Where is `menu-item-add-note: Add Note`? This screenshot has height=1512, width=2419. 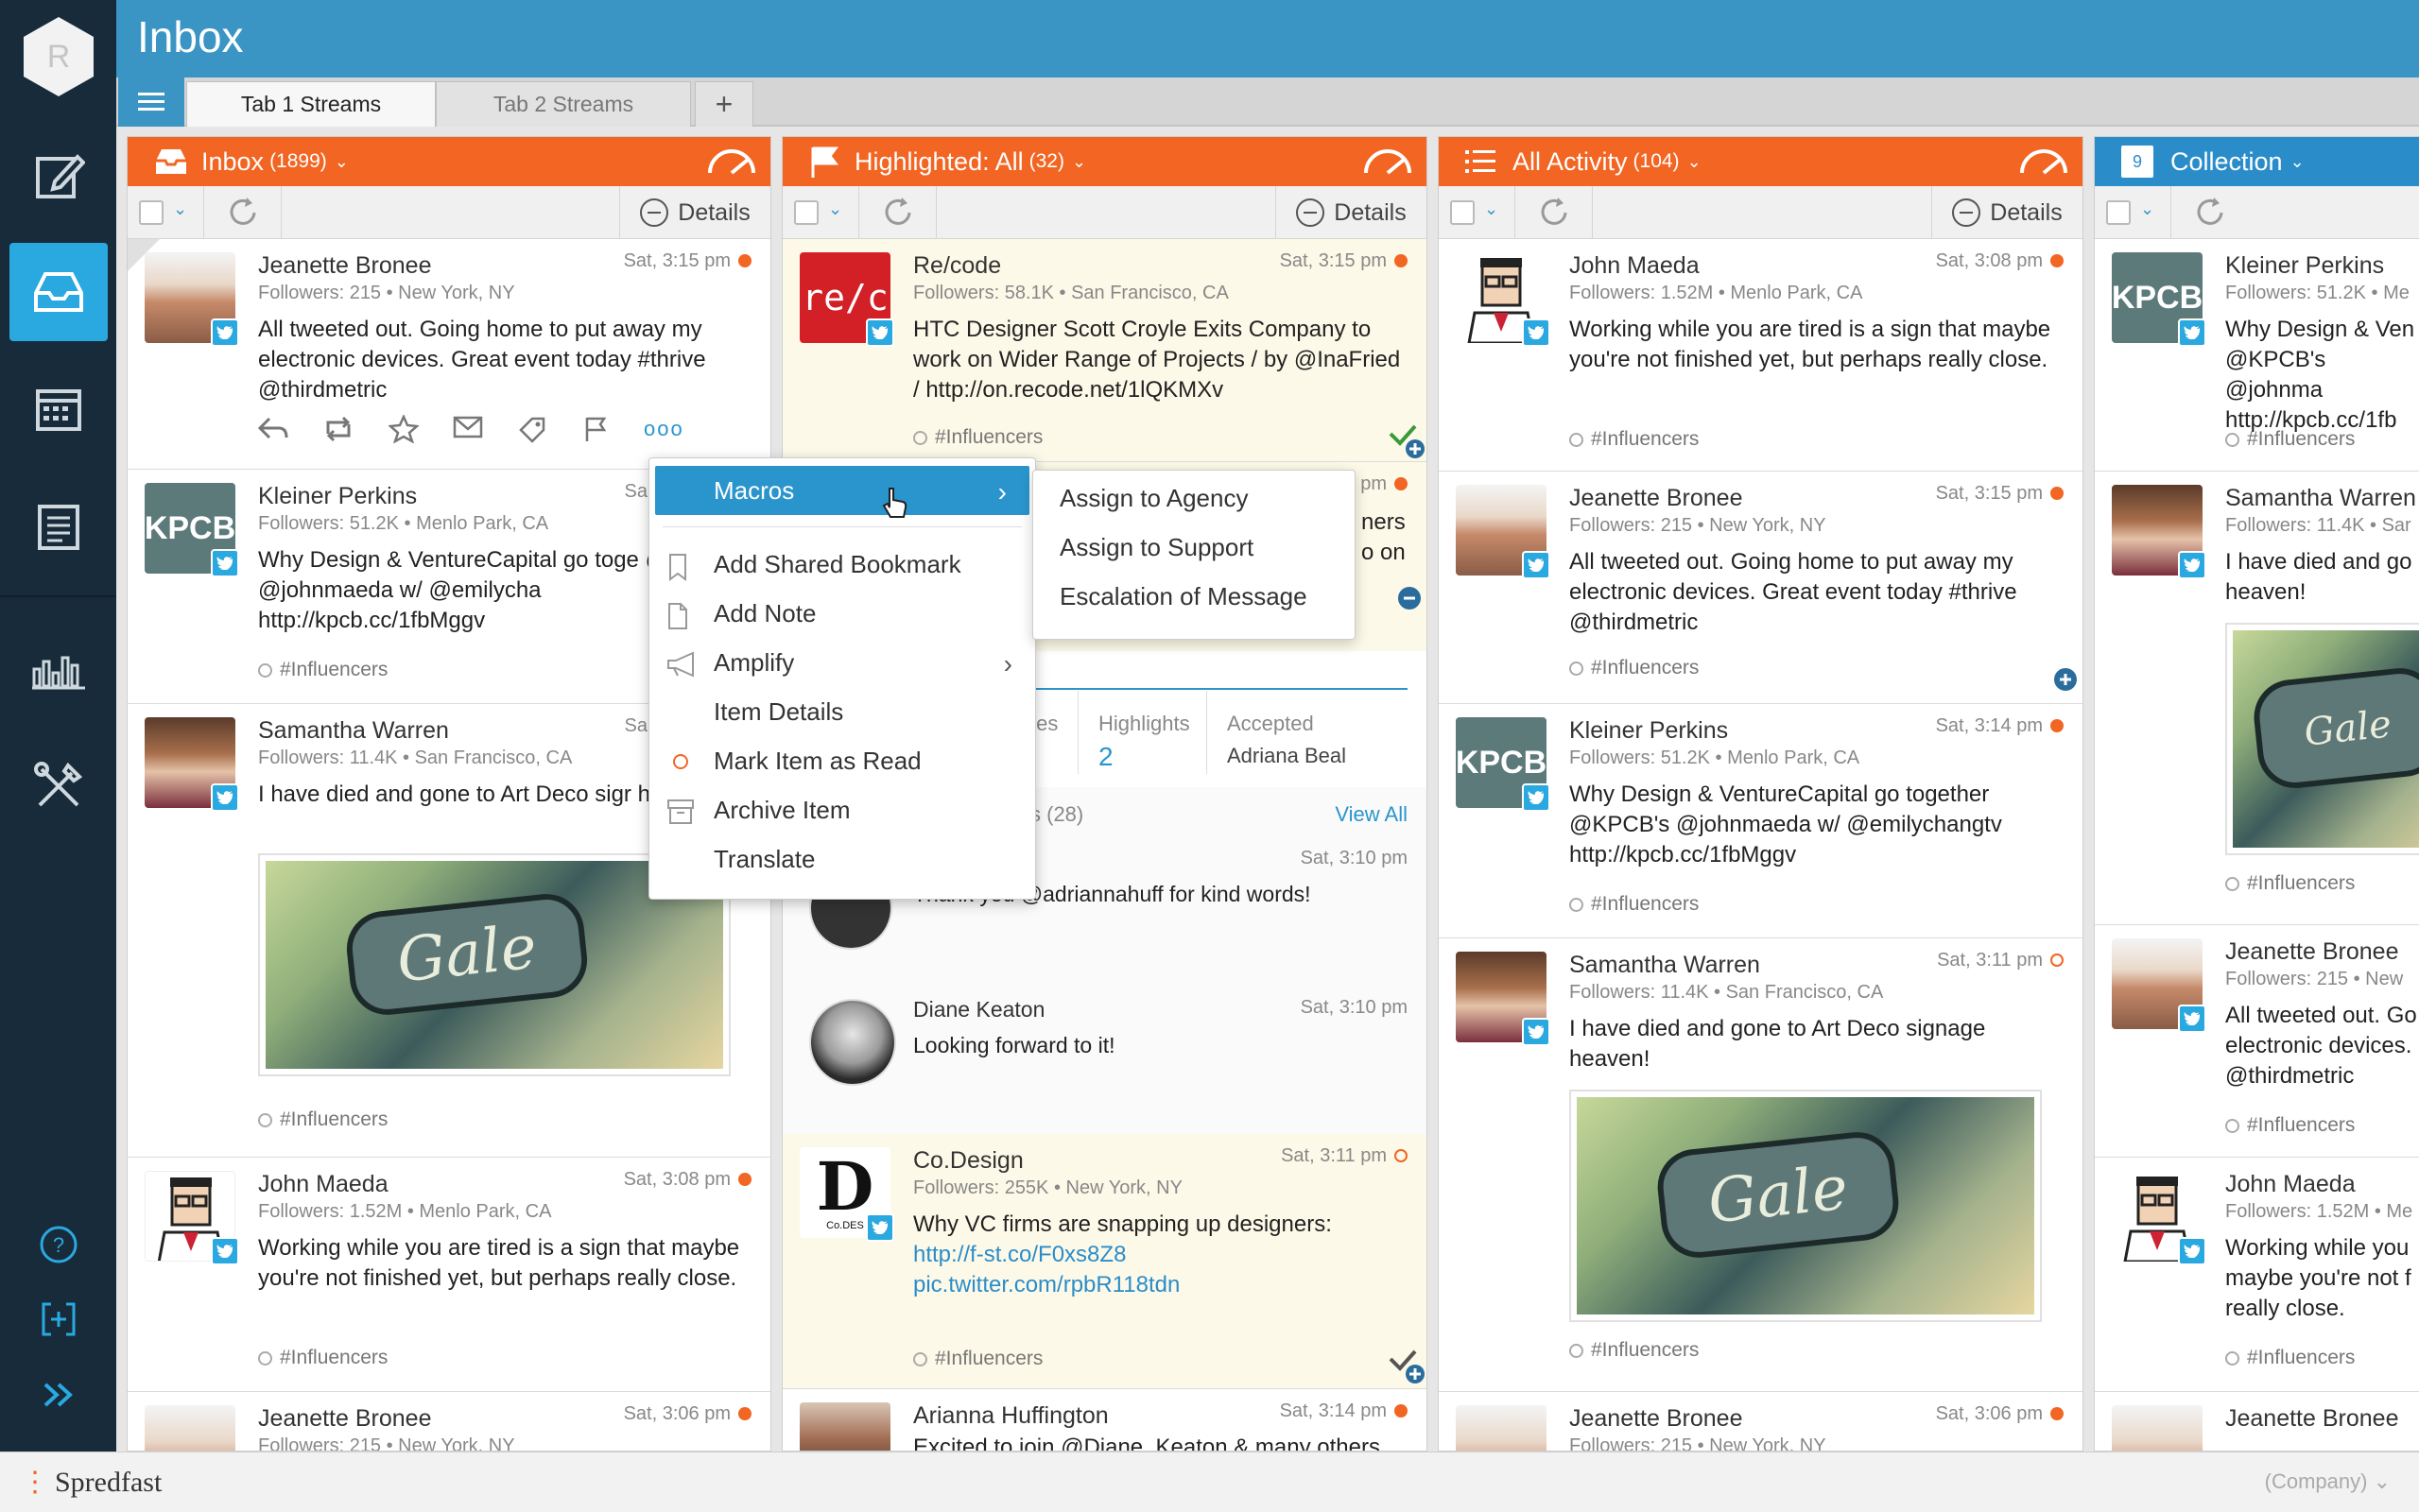 menu-item-add-note: Add Note is located at coordinates (842, 613).